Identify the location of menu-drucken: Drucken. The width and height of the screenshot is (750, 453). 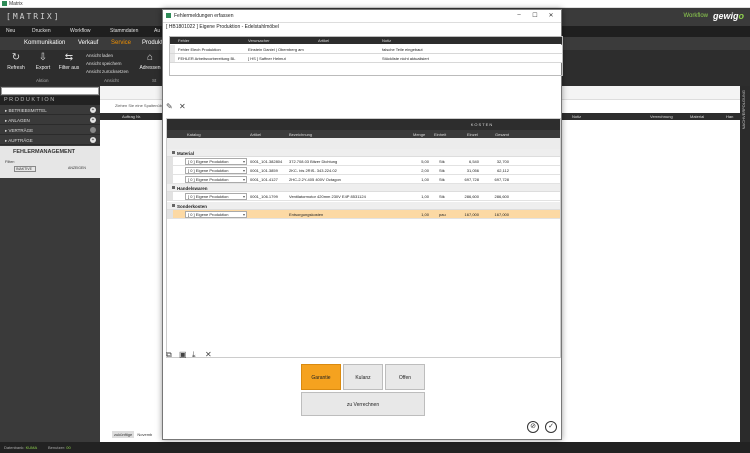
(41, 31).